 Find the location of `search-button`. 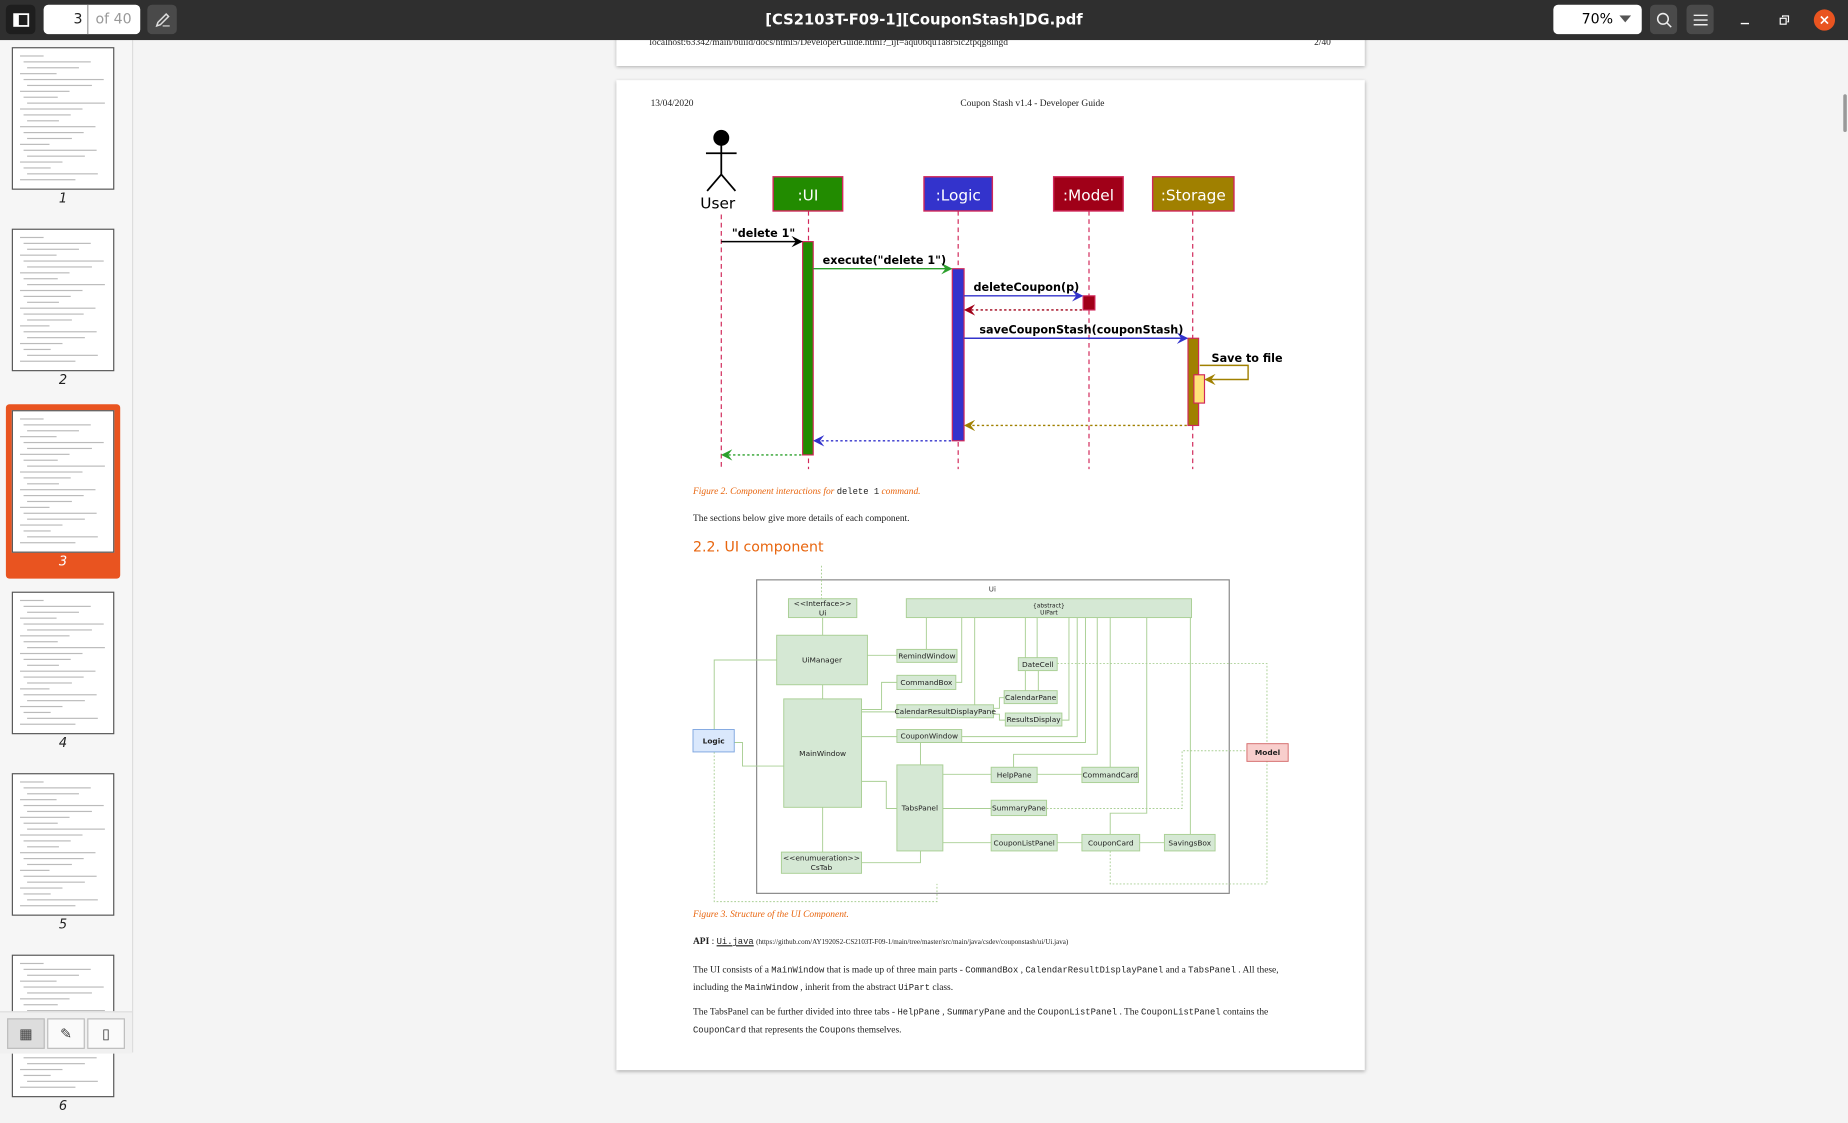

search-button is located at coordinates (1663, 19).